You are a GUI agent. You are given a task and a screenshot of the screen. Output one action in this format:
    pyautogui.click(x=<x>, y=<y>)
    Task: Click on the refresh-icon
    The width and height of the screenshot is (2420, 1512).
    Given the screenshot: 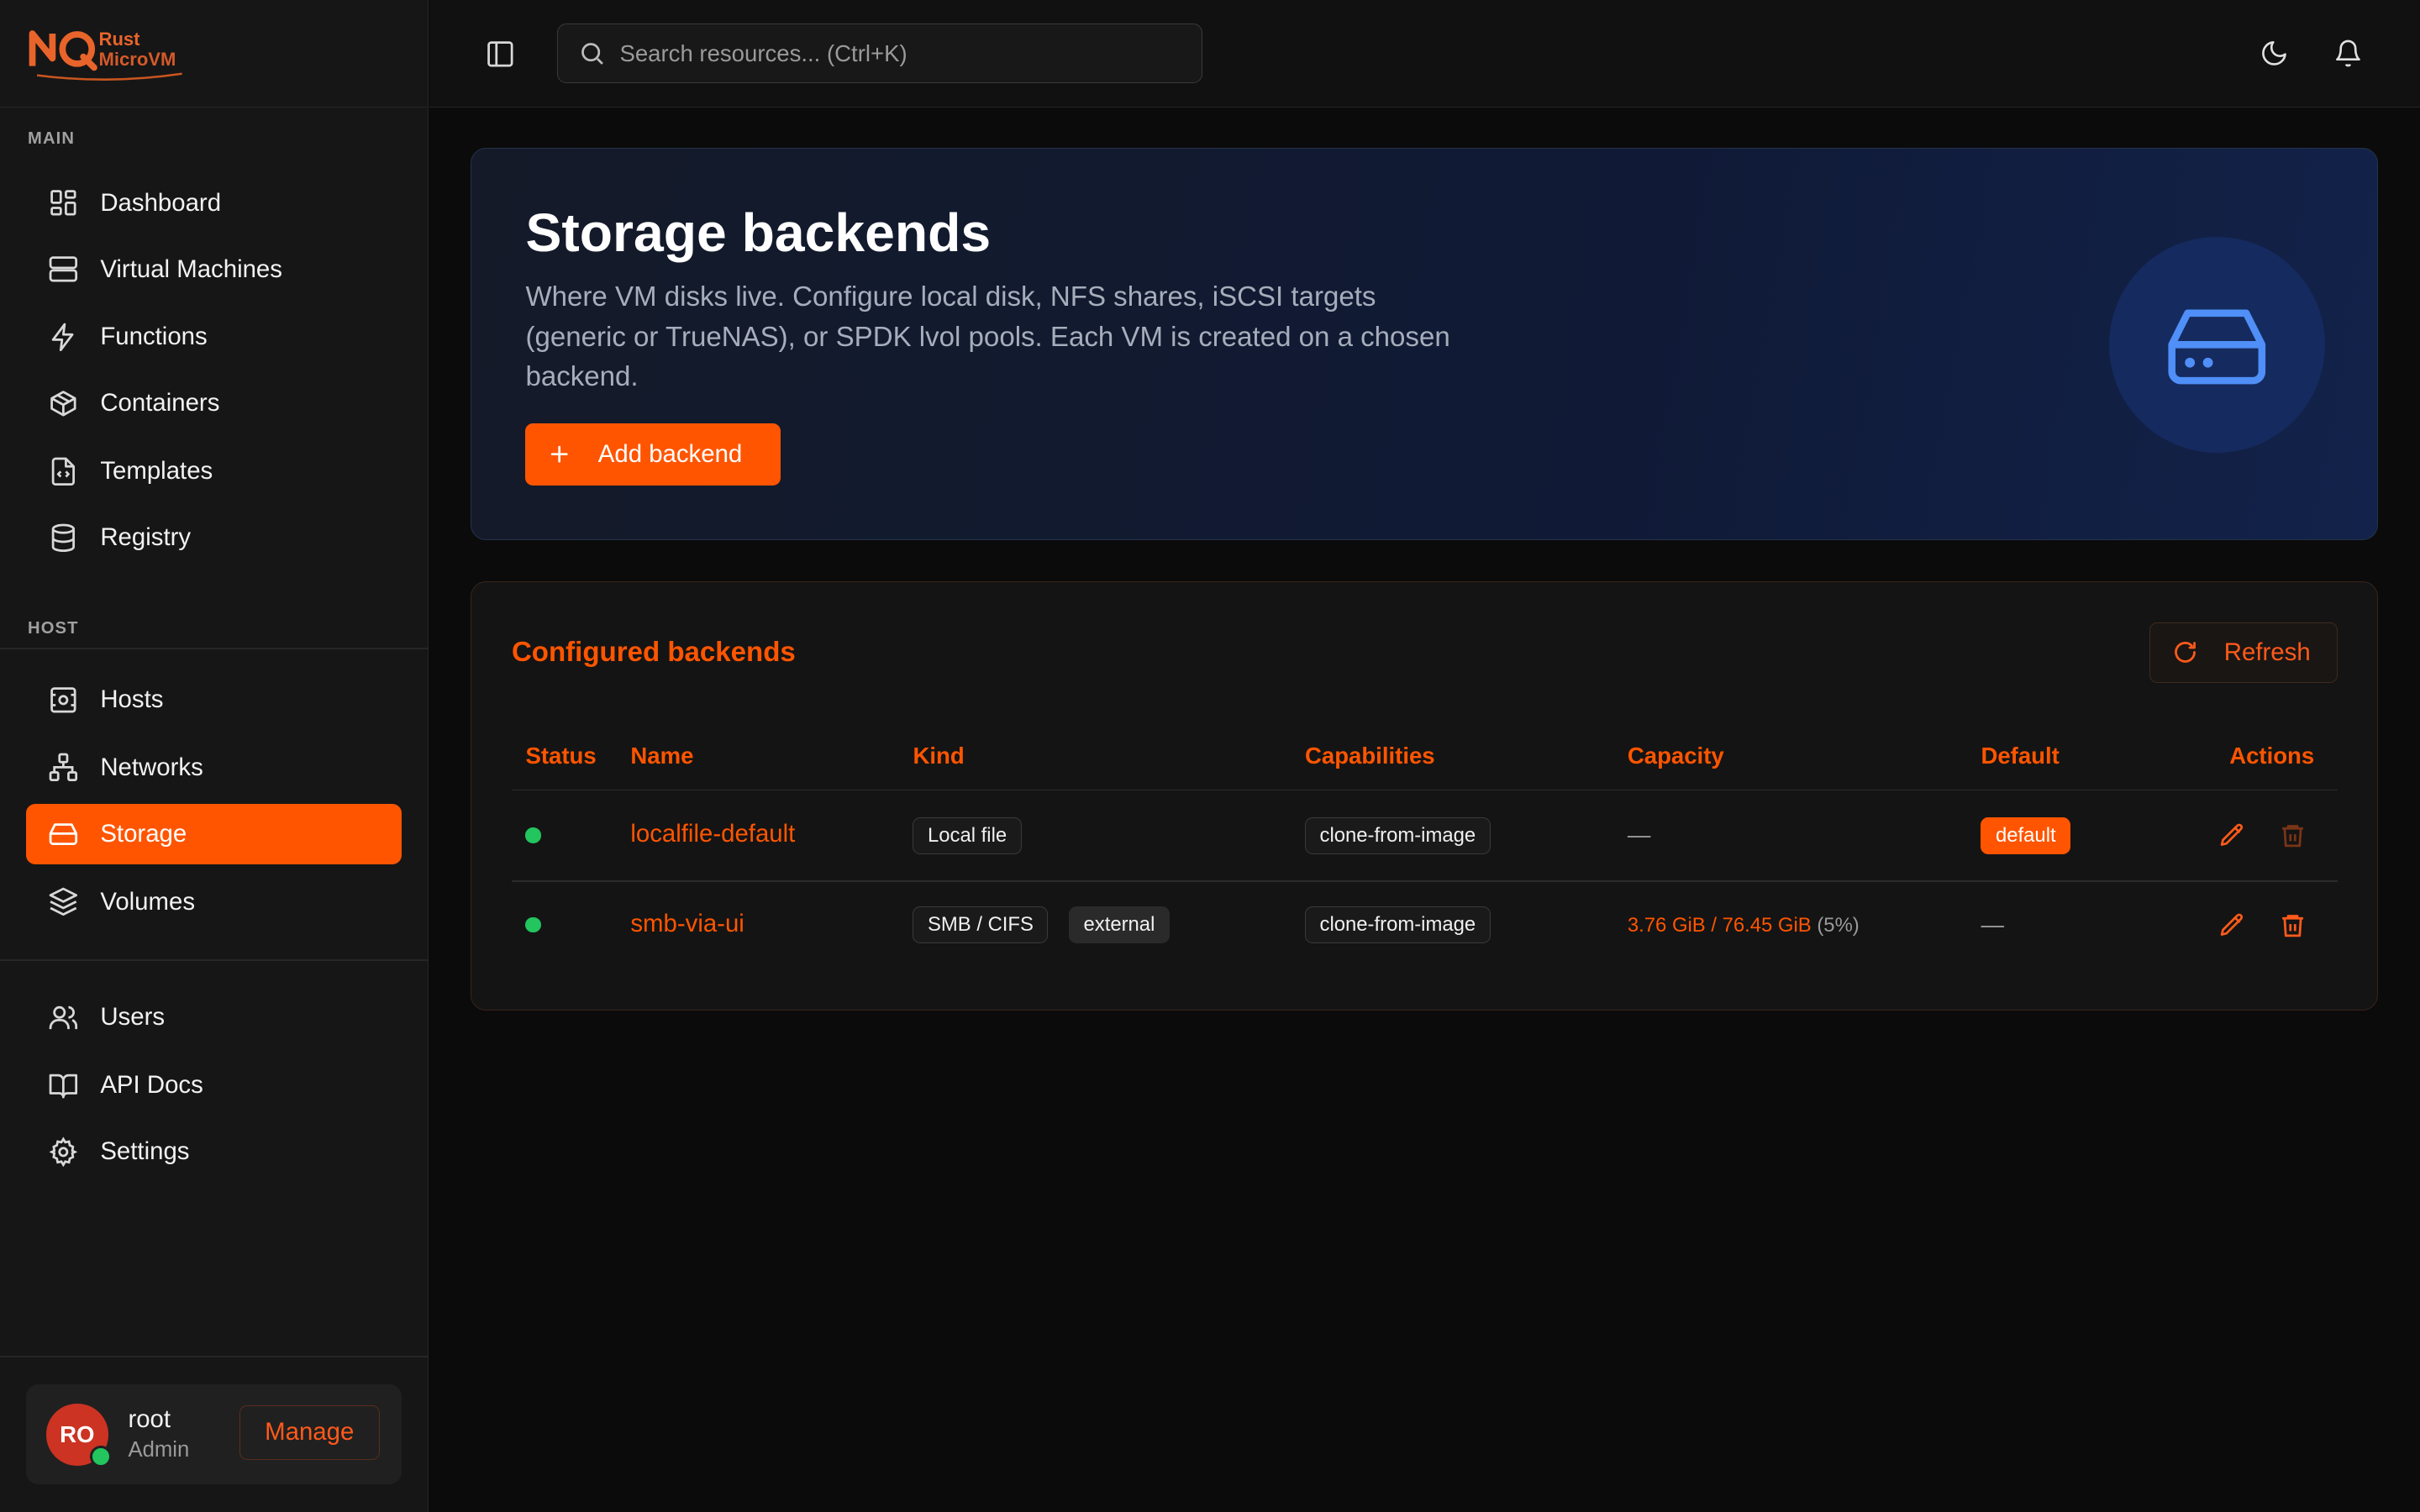 What is the action you would take?
    pyautogui.click(x=2185, y=652)
    